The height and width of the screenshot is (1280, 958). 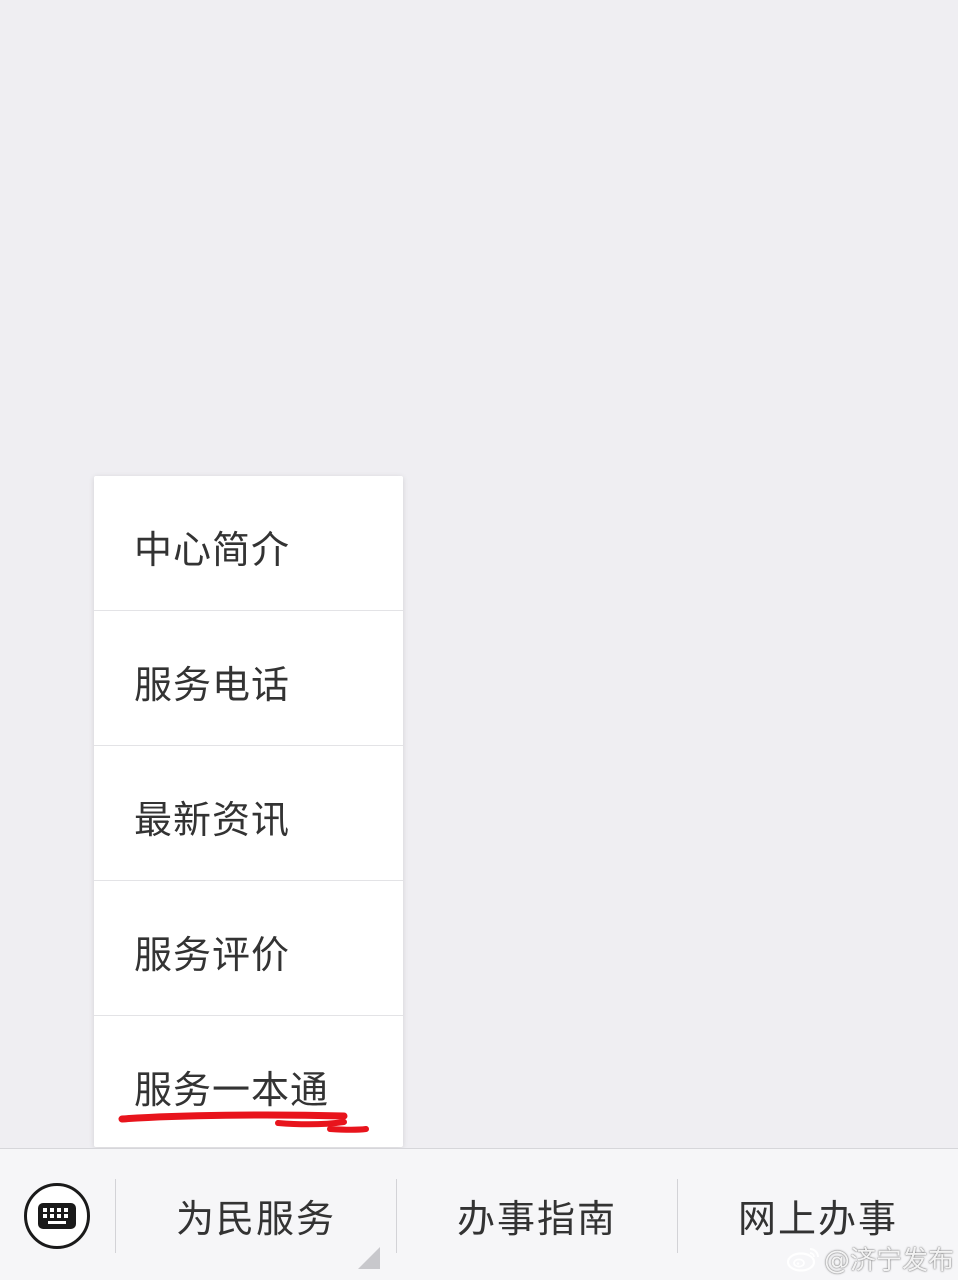 I want to click on keyboard-toggle-button, so click(x=57, y=1216).